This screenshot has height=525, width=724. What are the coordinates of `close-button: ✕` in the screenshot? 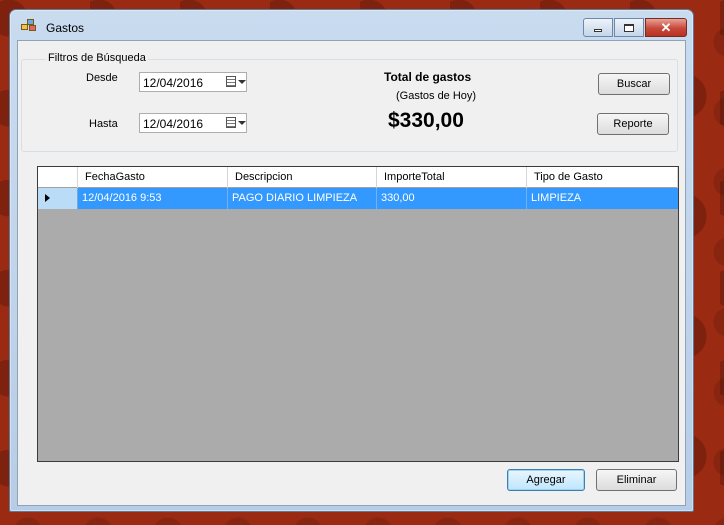 It's located at (666, 27).